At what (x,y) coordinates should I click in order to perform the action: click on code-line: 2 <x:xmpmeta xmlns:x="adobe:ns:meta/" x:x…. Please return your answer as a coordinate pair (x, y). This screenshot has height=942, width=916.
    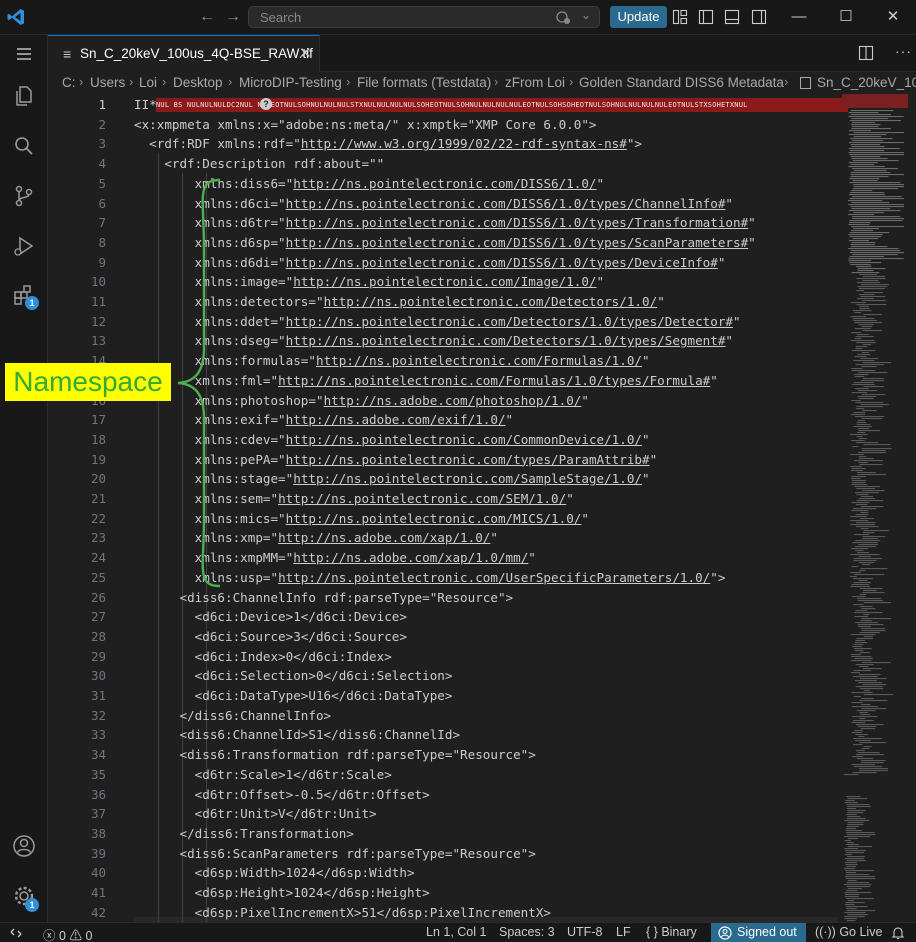
    Looking at the image, I should click on (443, 125).